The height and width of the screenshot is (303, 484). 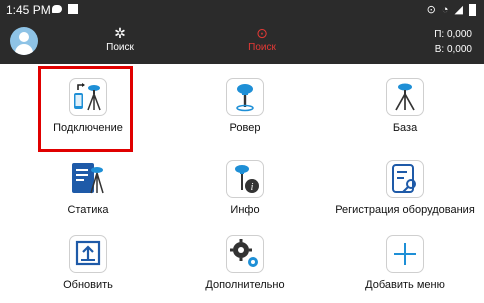 What do you see at coordinates (88, 210) in the screenshot?
I see `menu-static-label: Статика` at bounding box center [88, 210].